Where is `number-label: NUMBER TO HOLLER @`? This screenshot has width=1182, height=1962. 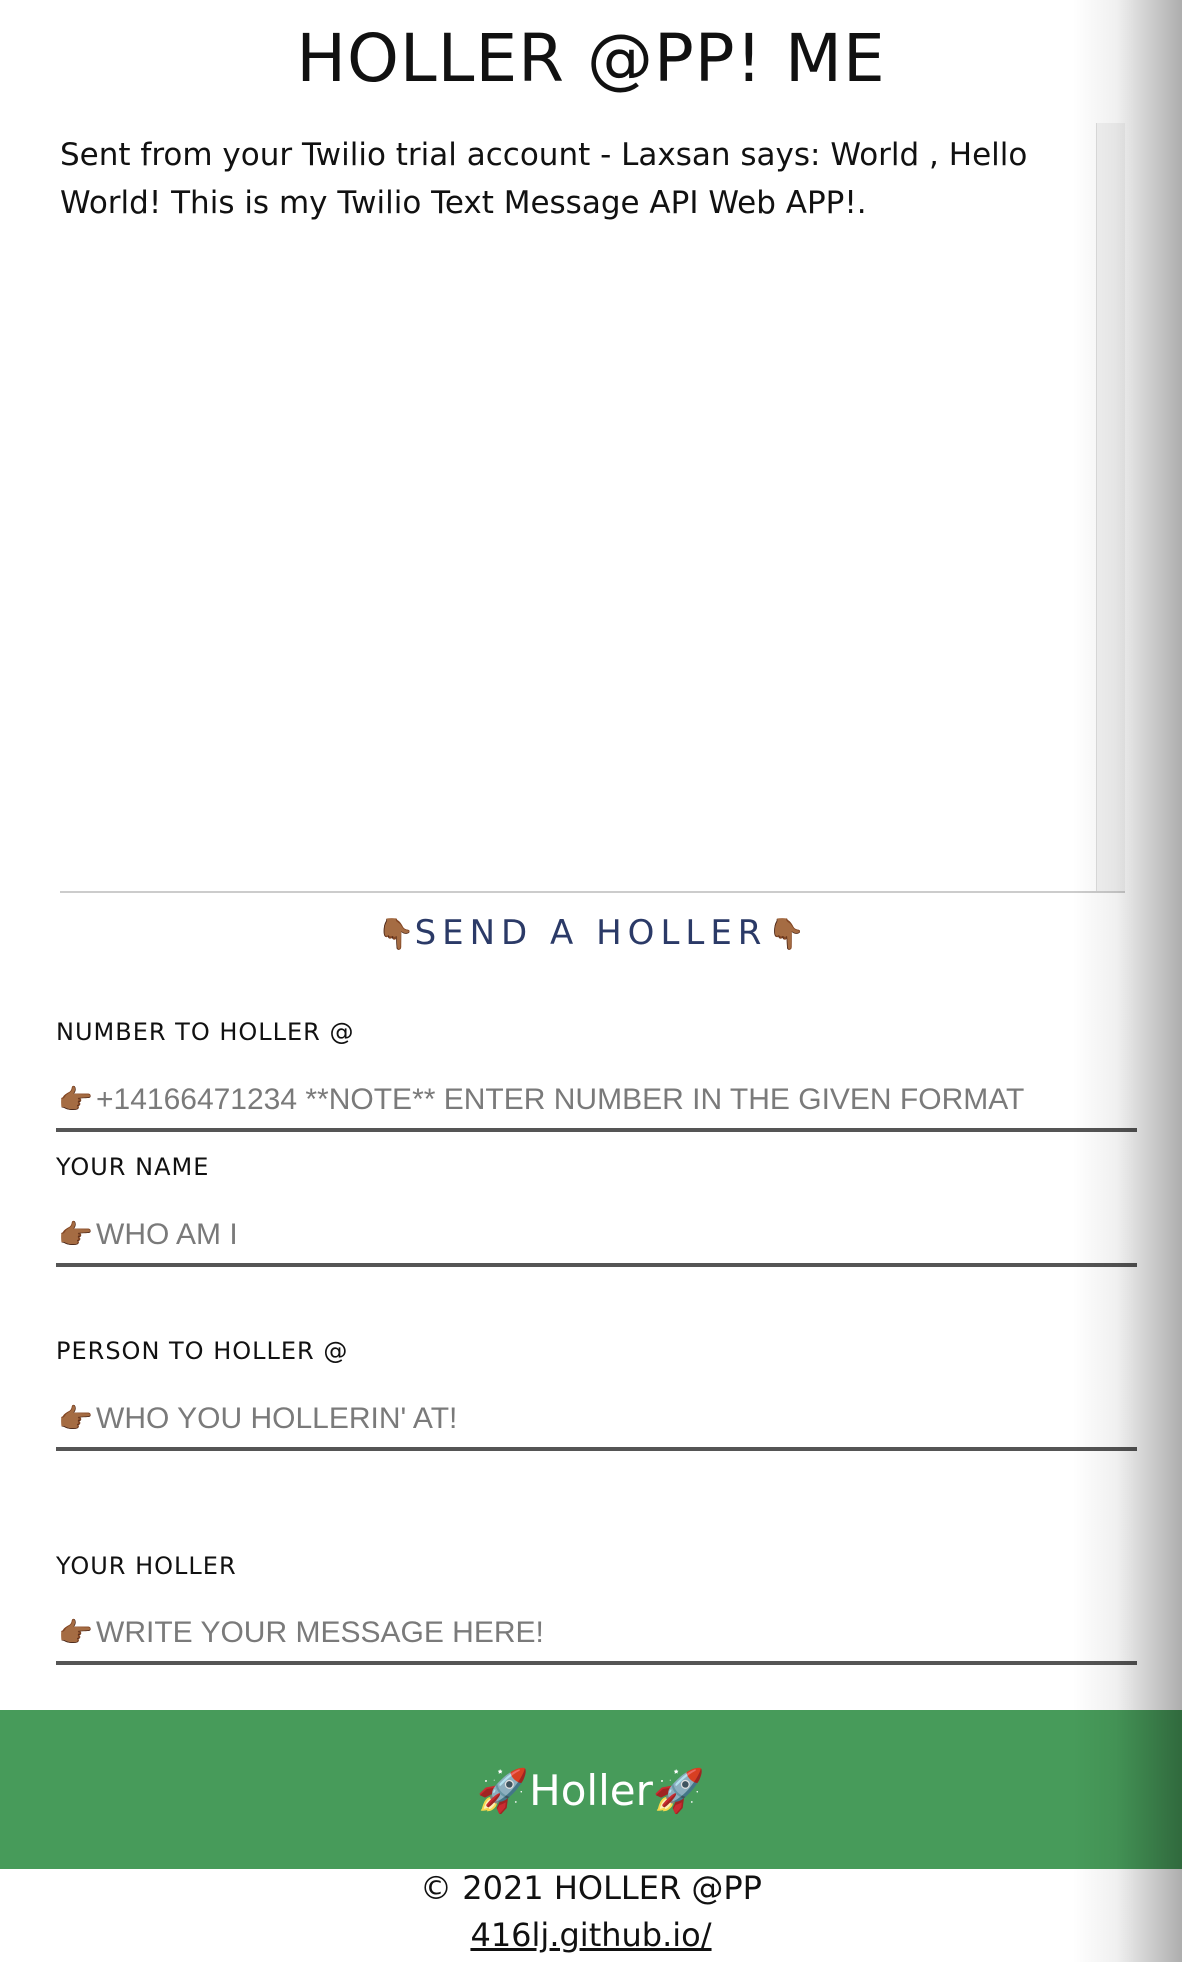
number-label: NUMBER TO HOLLER @ is located at coordinates (205, 1032).